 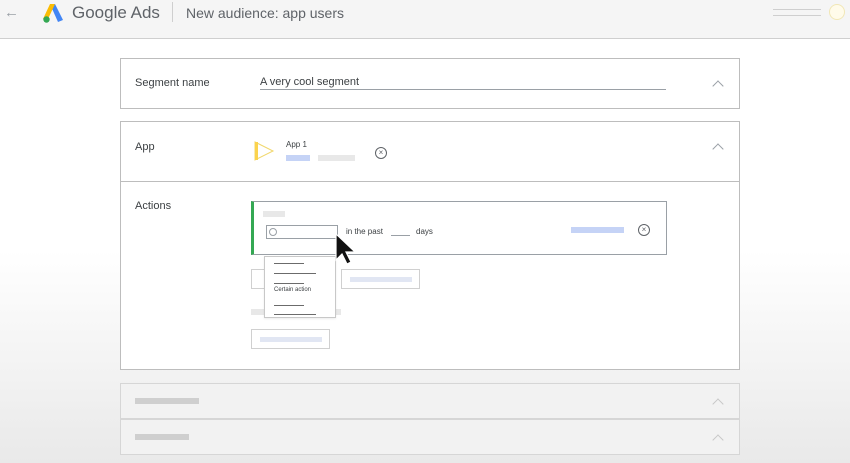 What do you see at coordinates (430, 83) in the screenshot?
I see `segment-name-card: Segment name A very cool segment` at bounding box center [430, 83].